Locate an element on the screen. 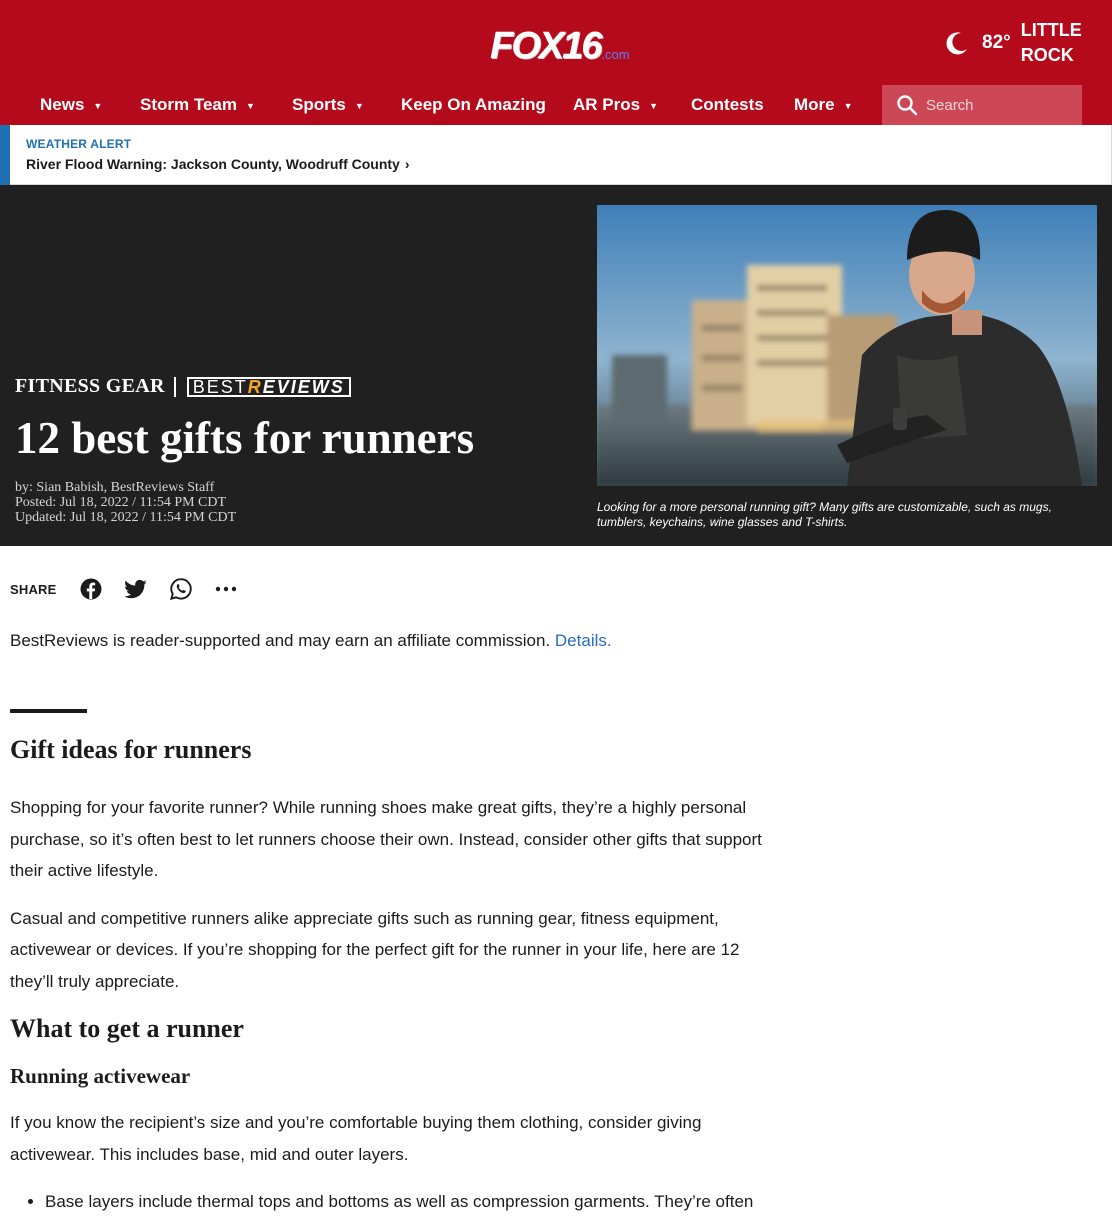  article-kicker: FITNESS GEAR BEST R EVIEWS is located at coordinates (183, 386).